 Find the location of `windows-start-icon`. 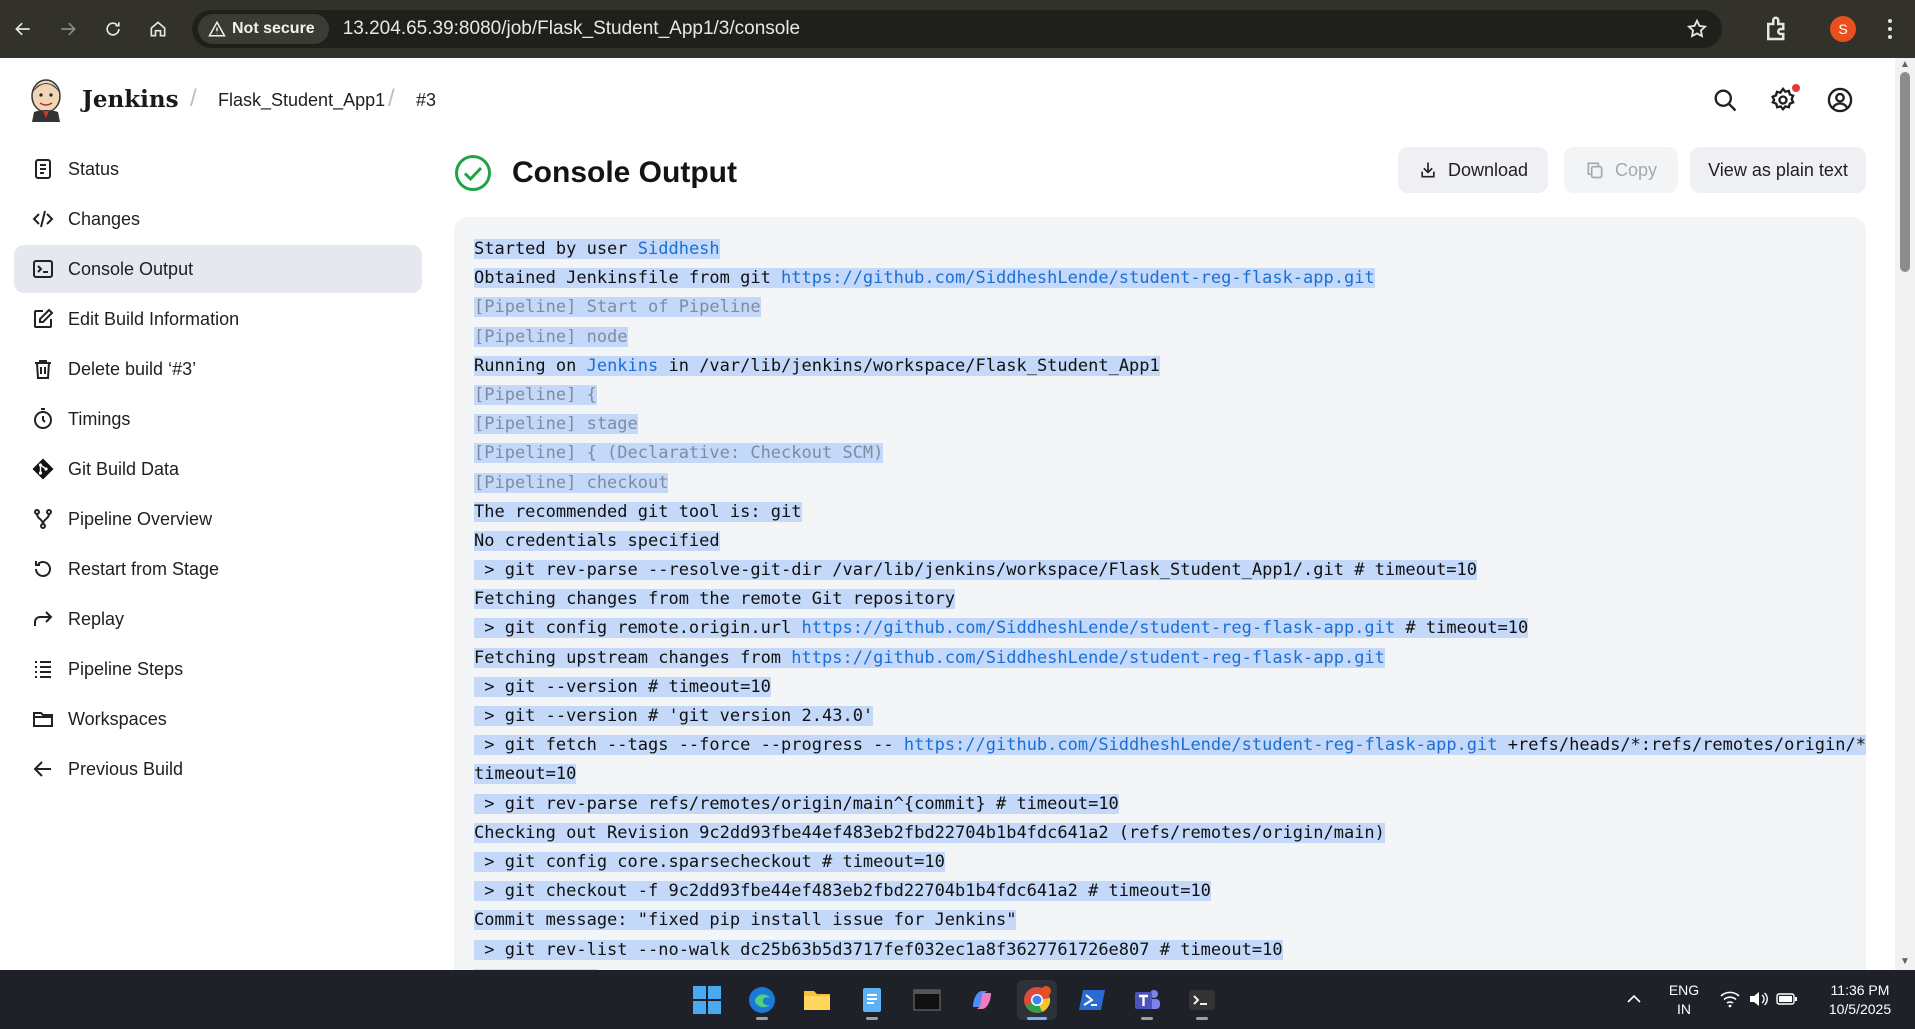

windows-start-icon is located at coordinates (707, 1000).